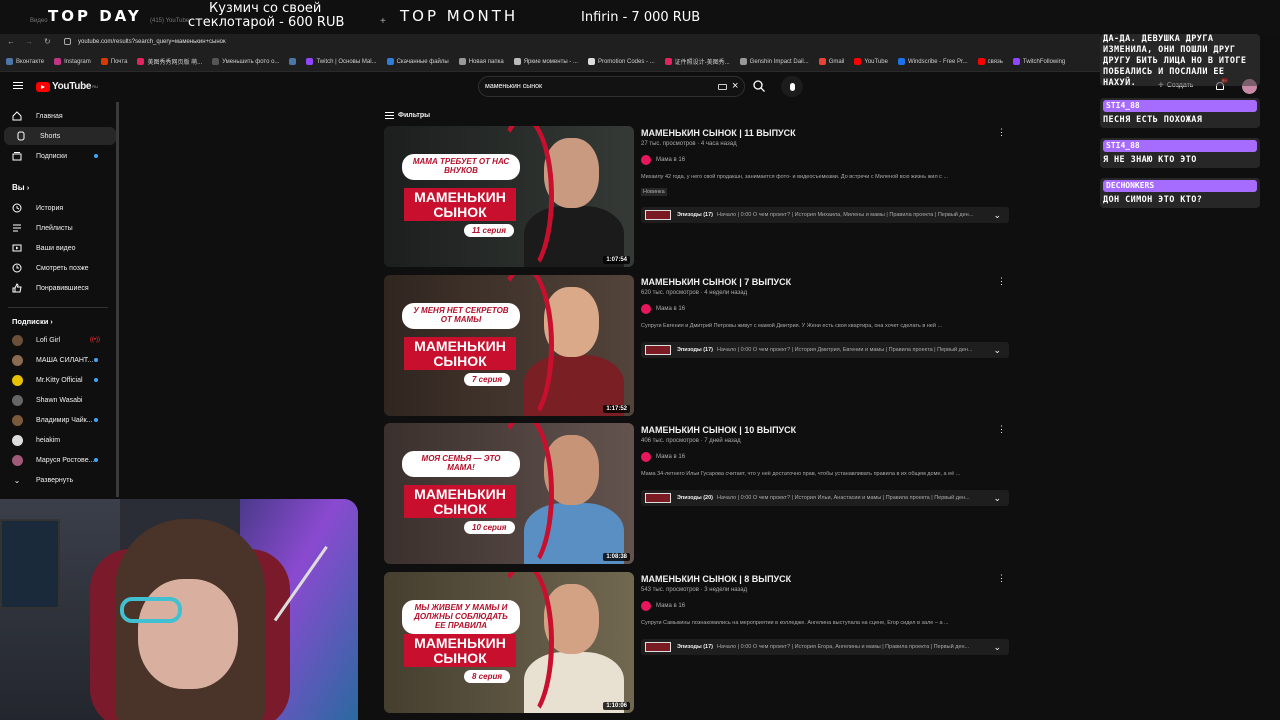  Describe the element at coordinates (826, 282) in the screenshot. I see `video-title: МАМЕНЬКИН СЫНОК | 7 ВЫПУСК` at that location.